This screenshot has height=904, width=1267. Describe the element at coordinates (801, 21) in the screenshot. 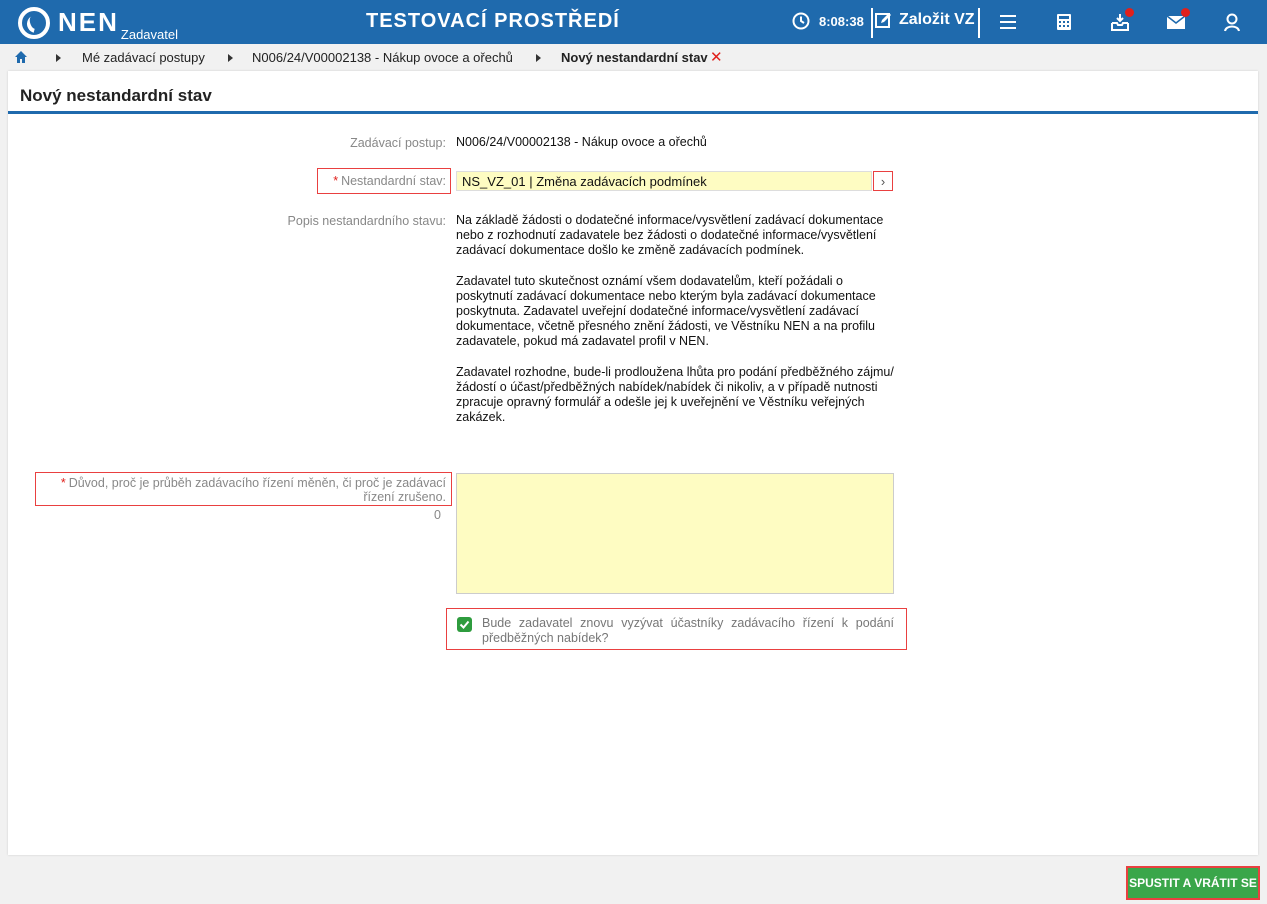

I see `clock-icon` at that location.